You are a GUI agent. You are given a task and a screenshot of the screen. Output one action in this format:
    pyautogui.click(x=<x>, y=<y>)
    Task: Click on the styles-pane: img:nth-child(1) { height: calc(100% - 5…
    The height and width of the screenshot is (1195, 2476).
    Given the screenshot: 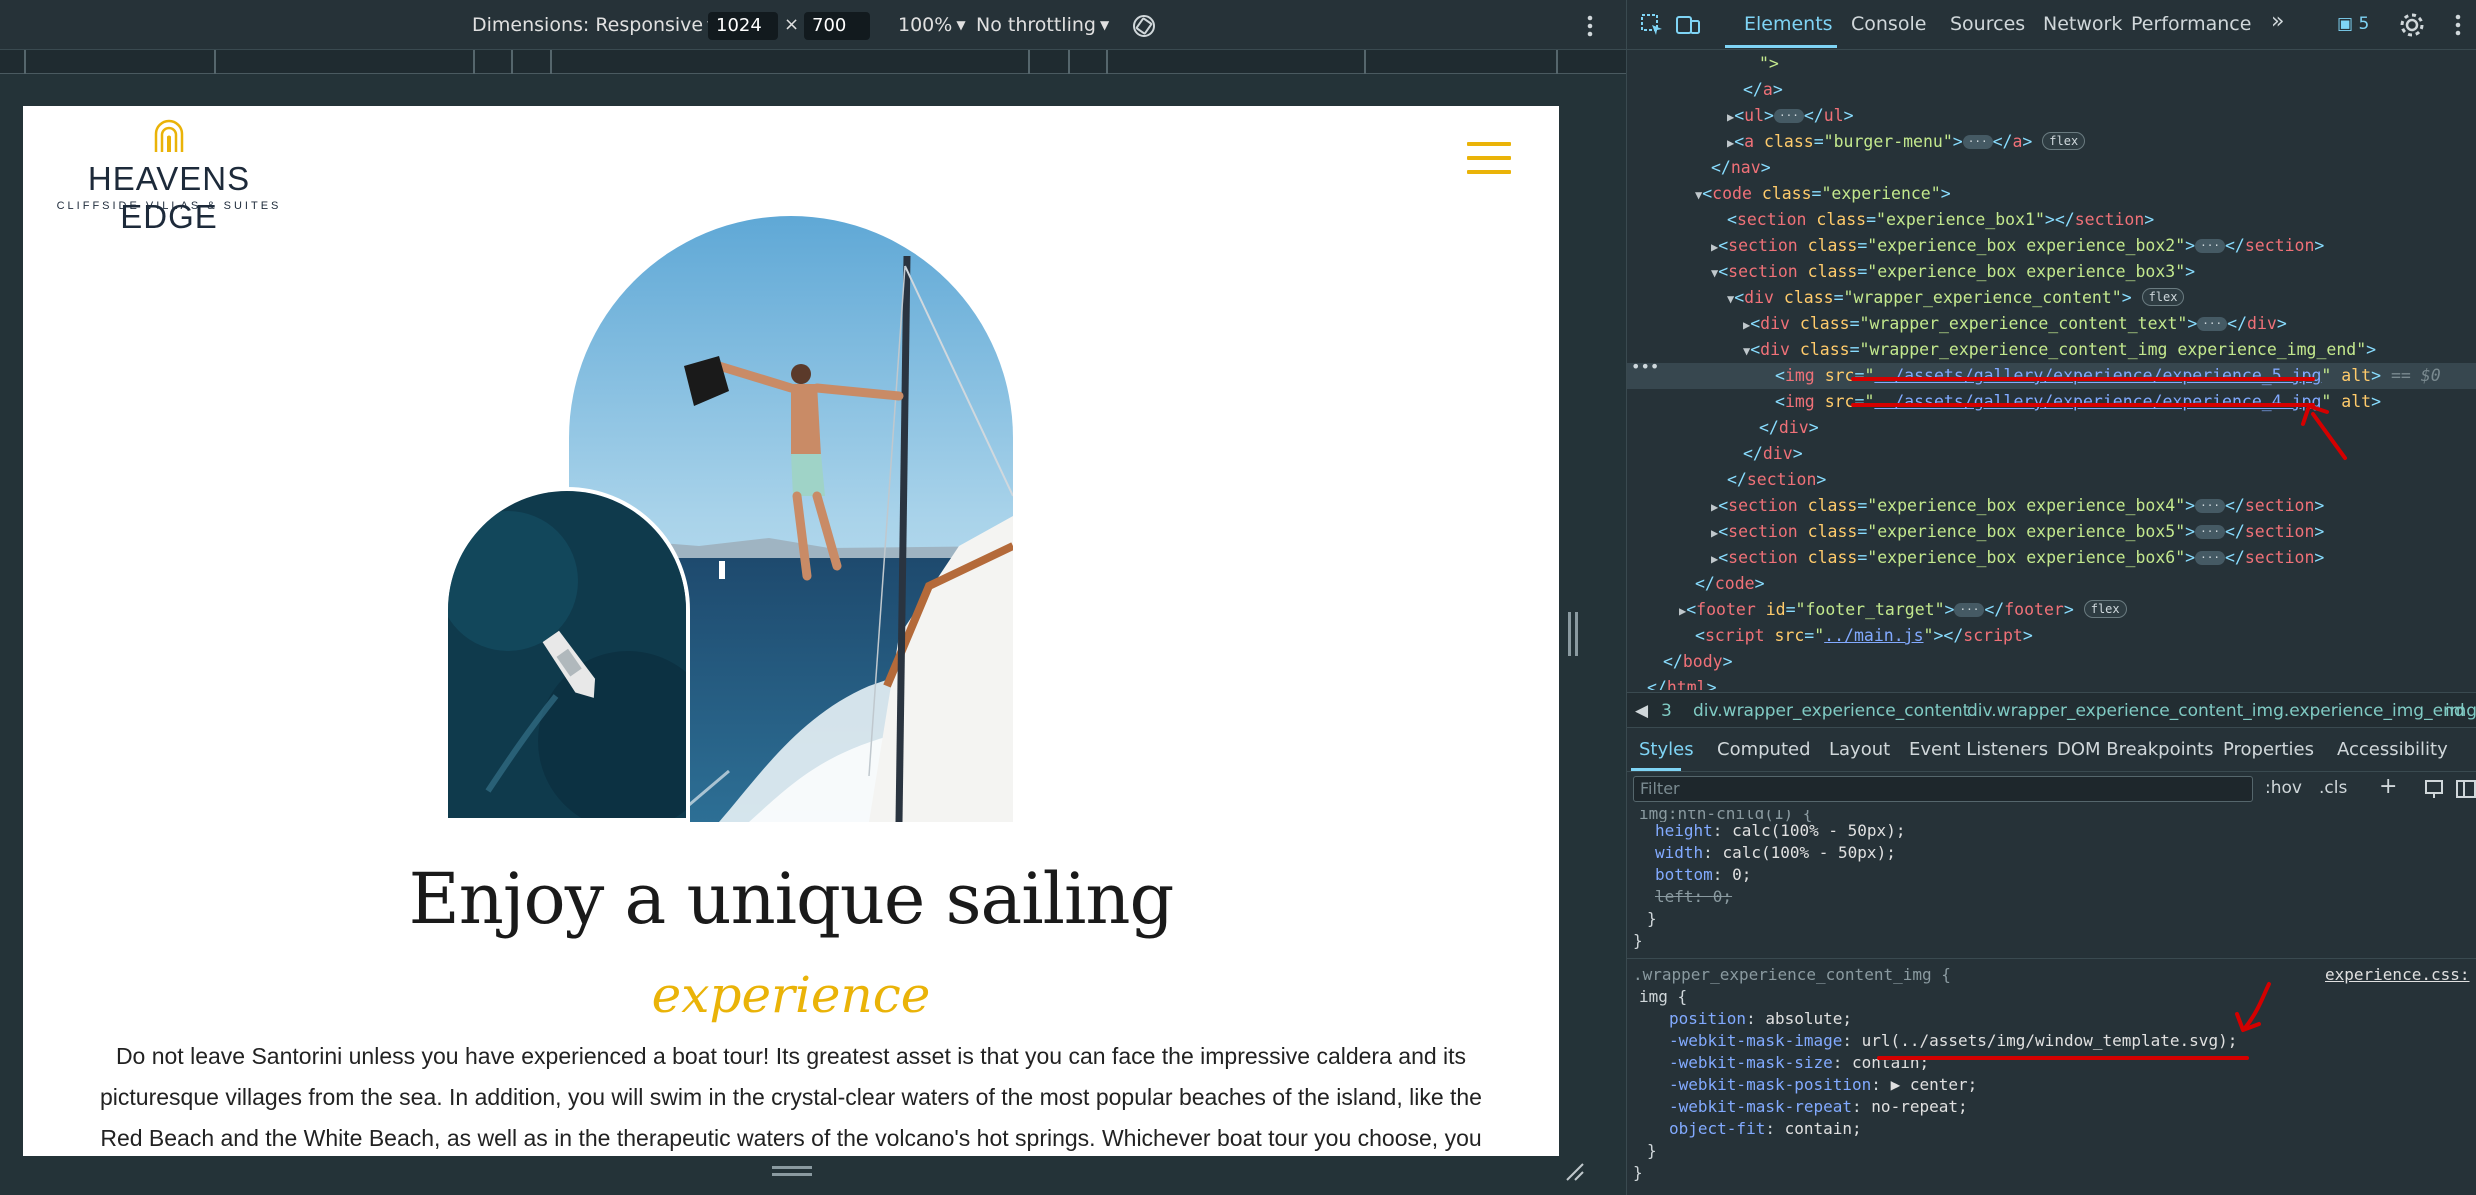 What is the action you would take?
    pyautogui.click(x=2051, y=1001)
    